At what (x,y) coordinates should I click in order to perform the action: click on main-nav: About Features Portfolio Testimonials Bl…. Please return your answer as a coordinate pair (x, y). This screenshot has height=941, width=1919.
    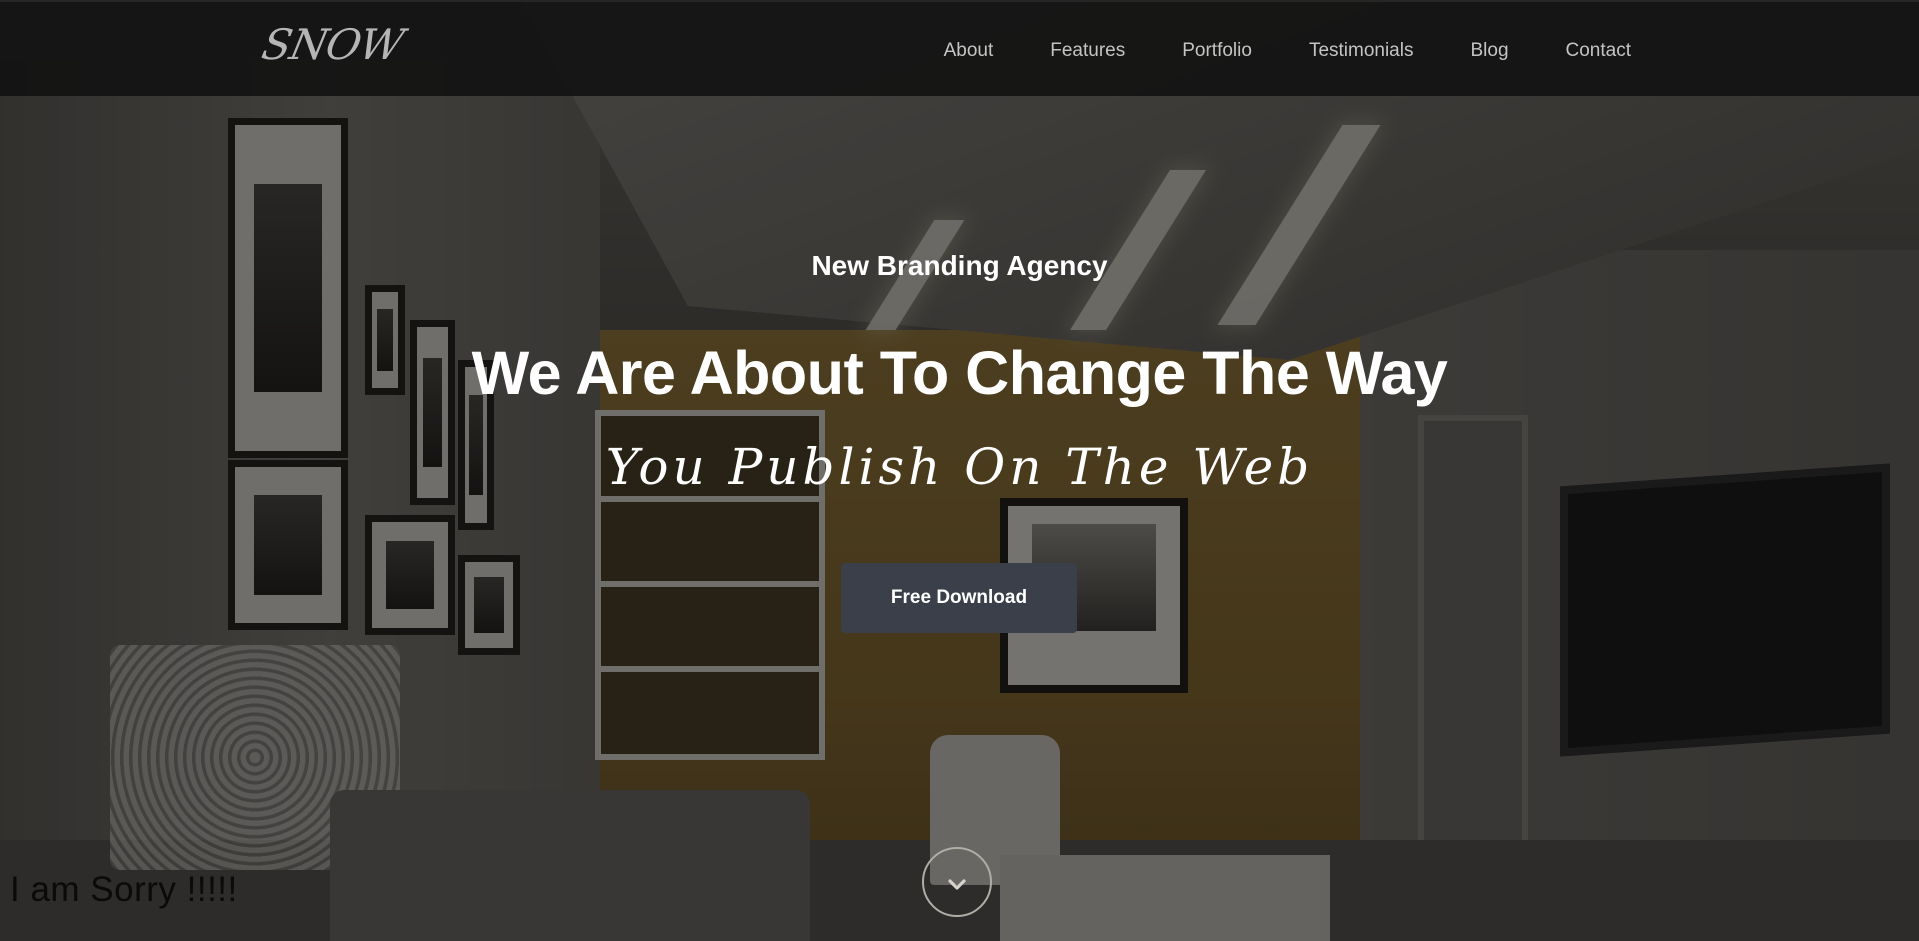
    Looking at the image, I should click on (1287, 51).